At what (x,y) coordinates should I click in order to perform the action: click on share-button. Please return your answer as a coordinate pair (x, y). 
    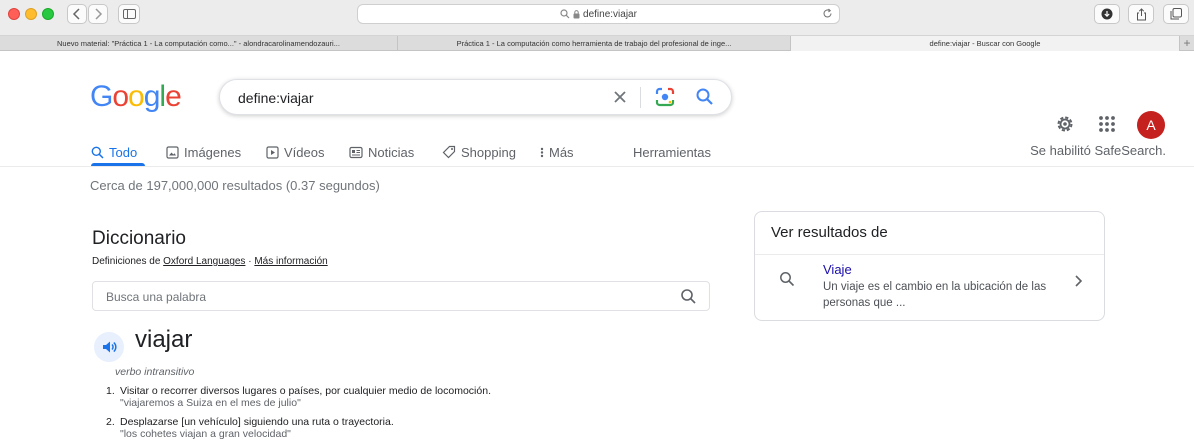
    Looking at the image, I should click on (1141, 14).